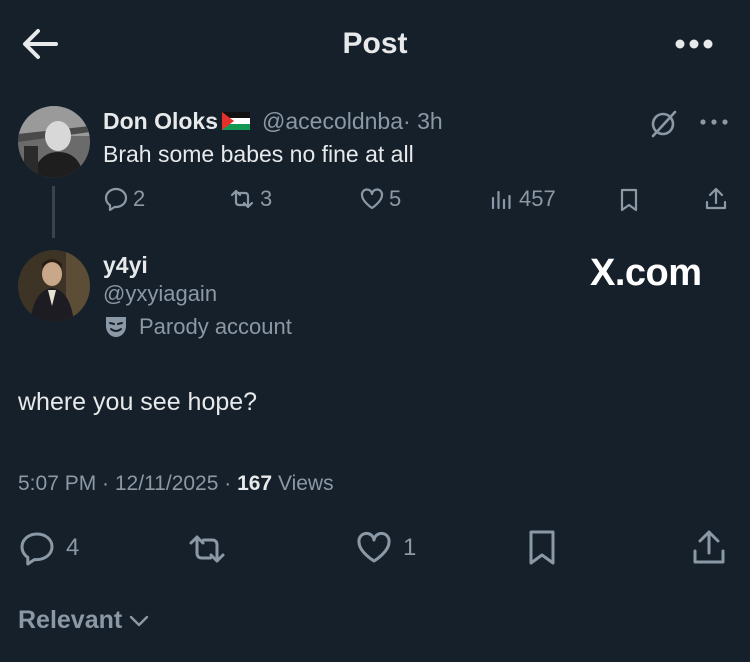 Image resolution: width=750 pixels, height=662 pixels. I want to click on page-title: Post, so click(375, 43).